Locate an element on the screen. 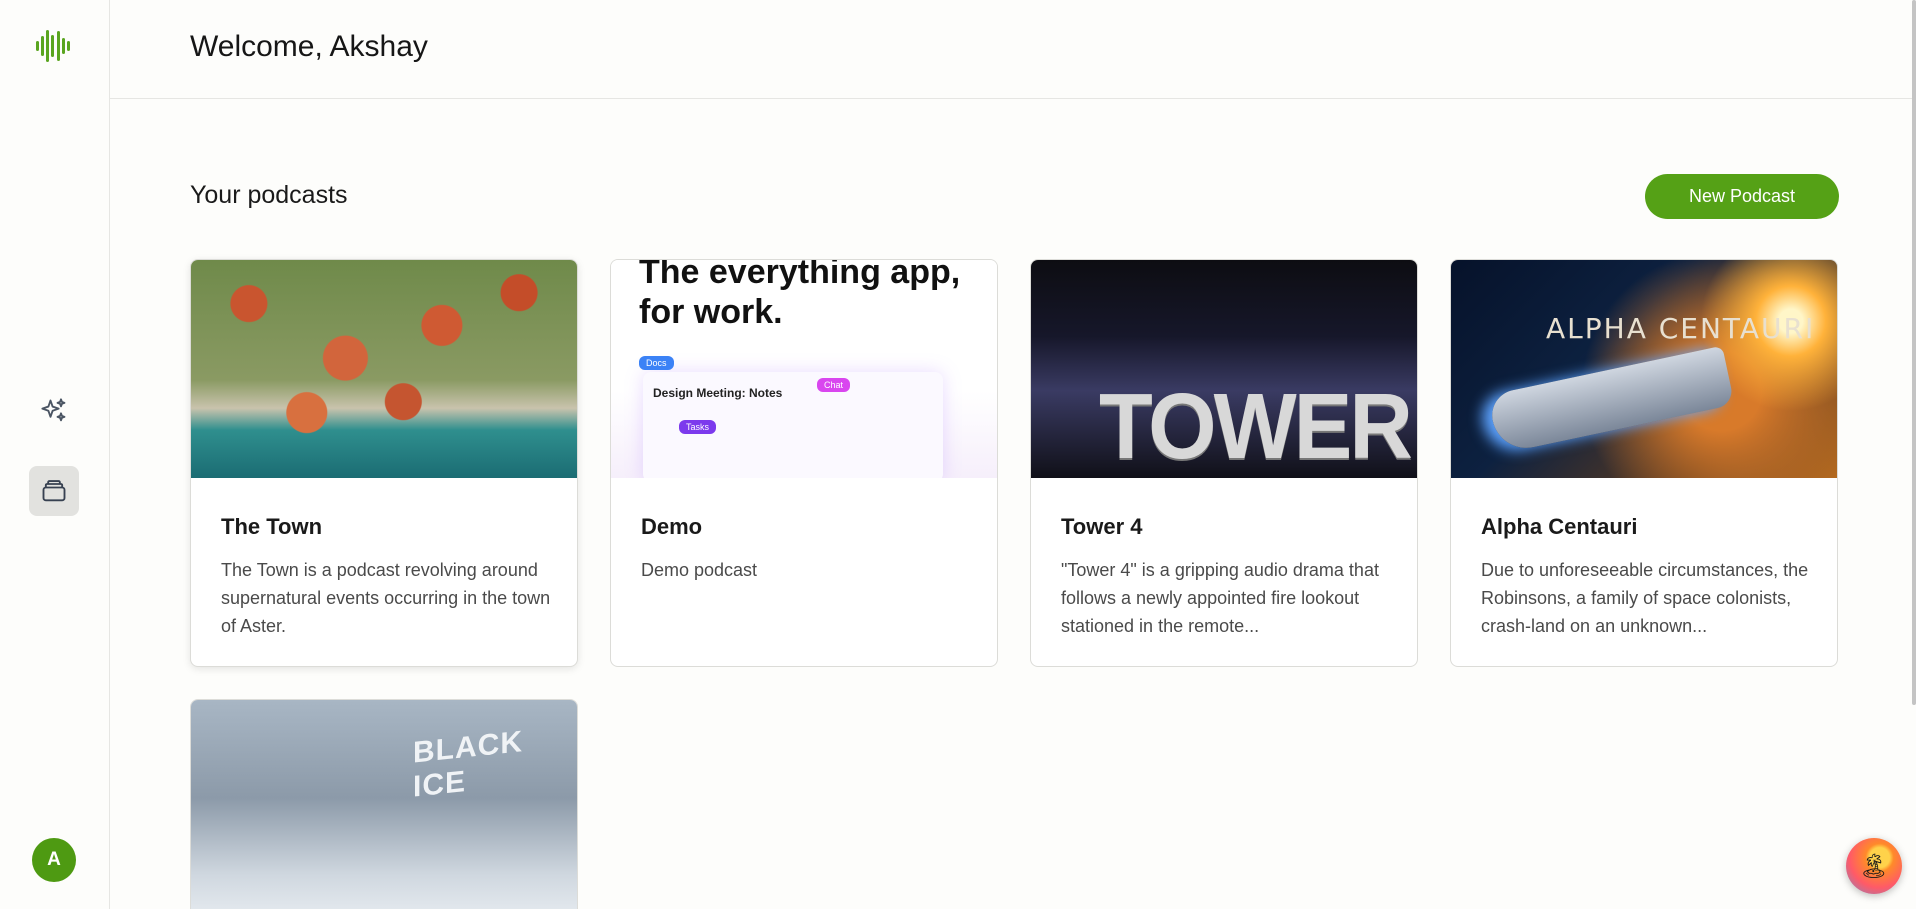 This screenshot has height=909, width=1916. avatar-initial: A is located at coordinates (54, 859).